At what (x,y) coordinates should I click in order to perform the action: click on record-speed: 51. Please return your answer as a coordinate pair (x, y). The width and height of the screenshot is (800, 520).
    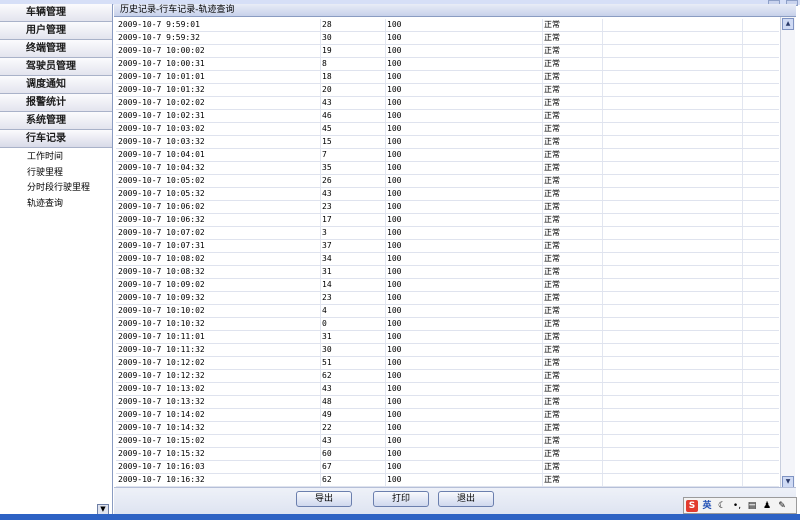
    Looking at the image, I should click on (327, 362).